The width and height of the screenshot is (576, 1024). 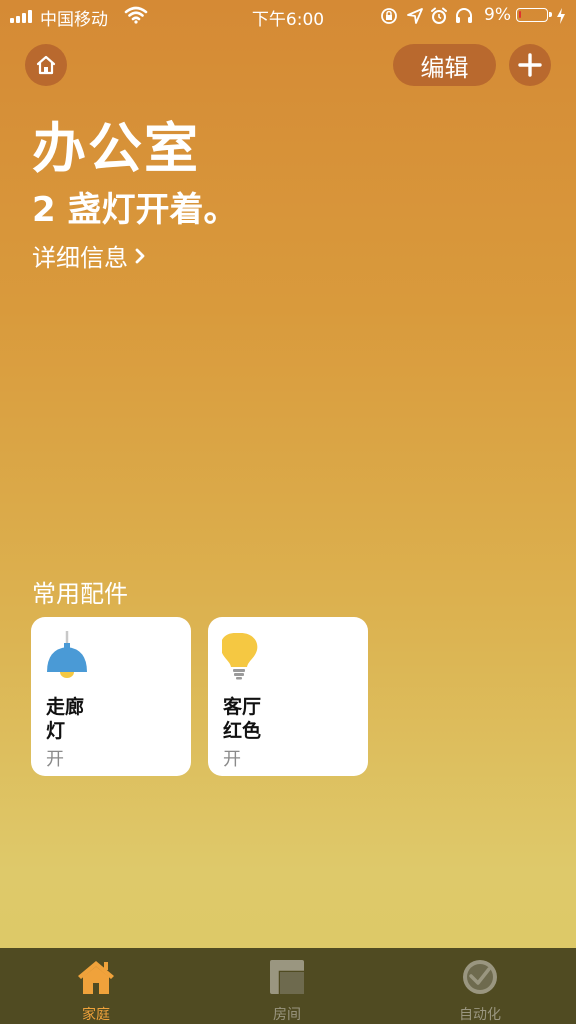 I want to click on home-tab-icon, so click(x=96, y=977).